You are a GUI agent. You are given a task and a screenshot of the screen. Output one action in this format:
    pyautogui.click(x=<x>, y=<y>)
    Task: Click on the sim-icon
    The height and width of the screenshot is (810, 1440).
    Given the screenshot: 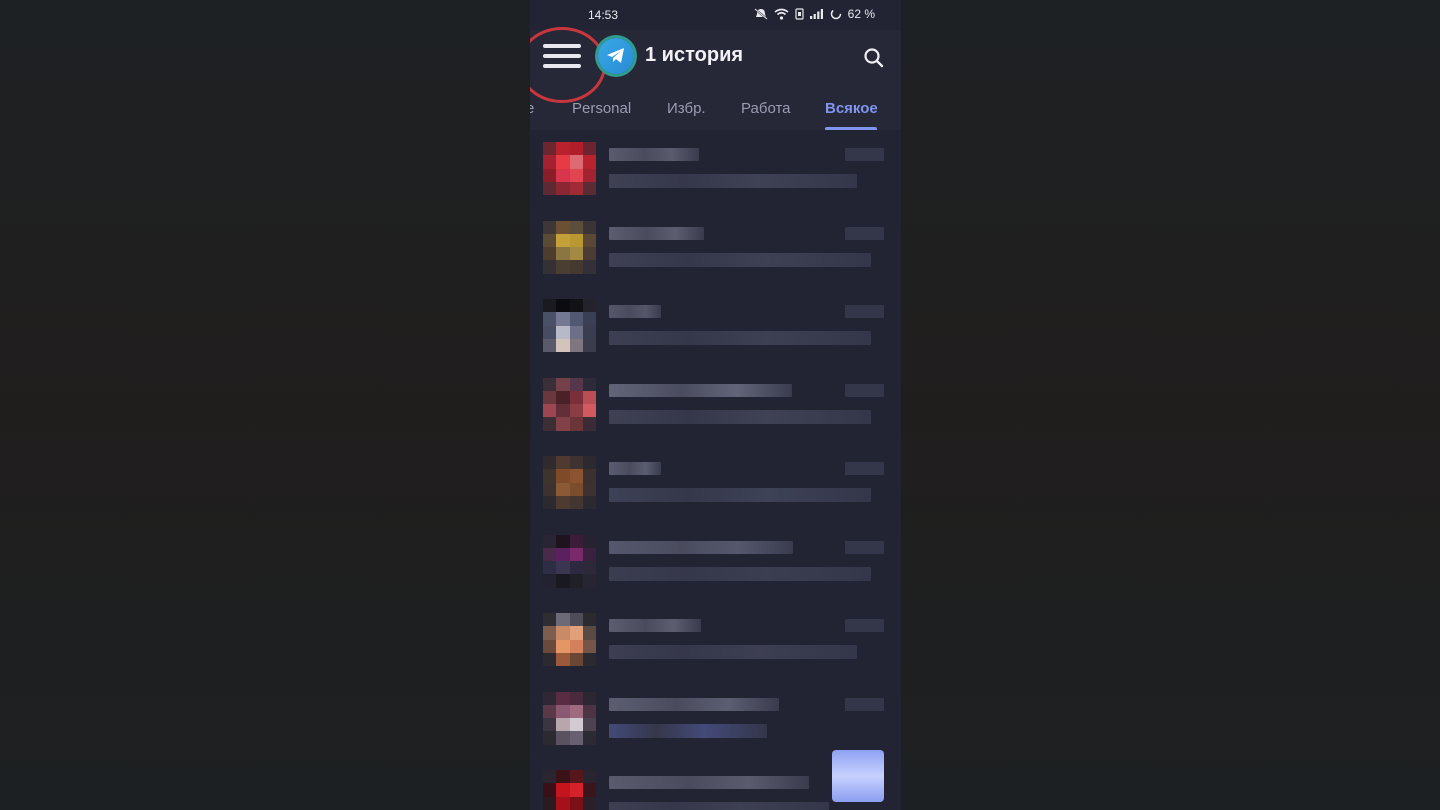 What is the action you would take?
    pyautogui.click(x=799, y=14)
    